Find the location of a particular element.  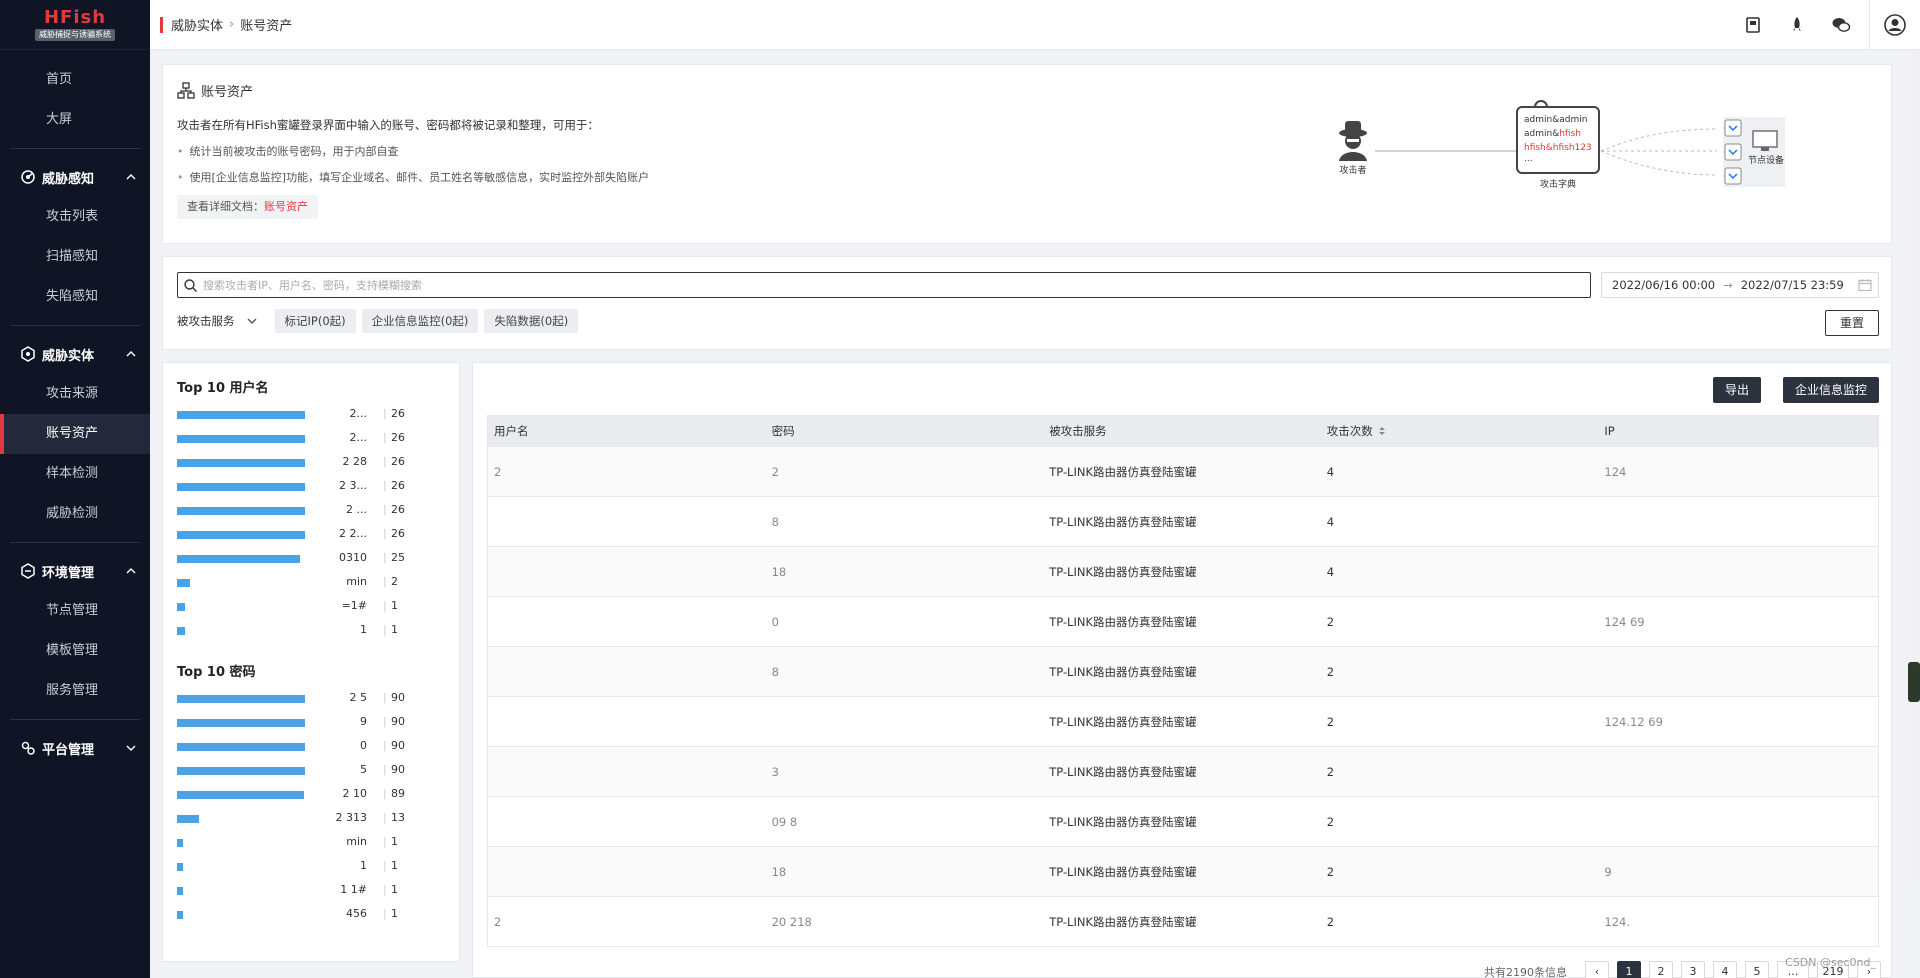

sidebar-item-scan-perception: 扫描感知 is located at coordinates (75, 257).